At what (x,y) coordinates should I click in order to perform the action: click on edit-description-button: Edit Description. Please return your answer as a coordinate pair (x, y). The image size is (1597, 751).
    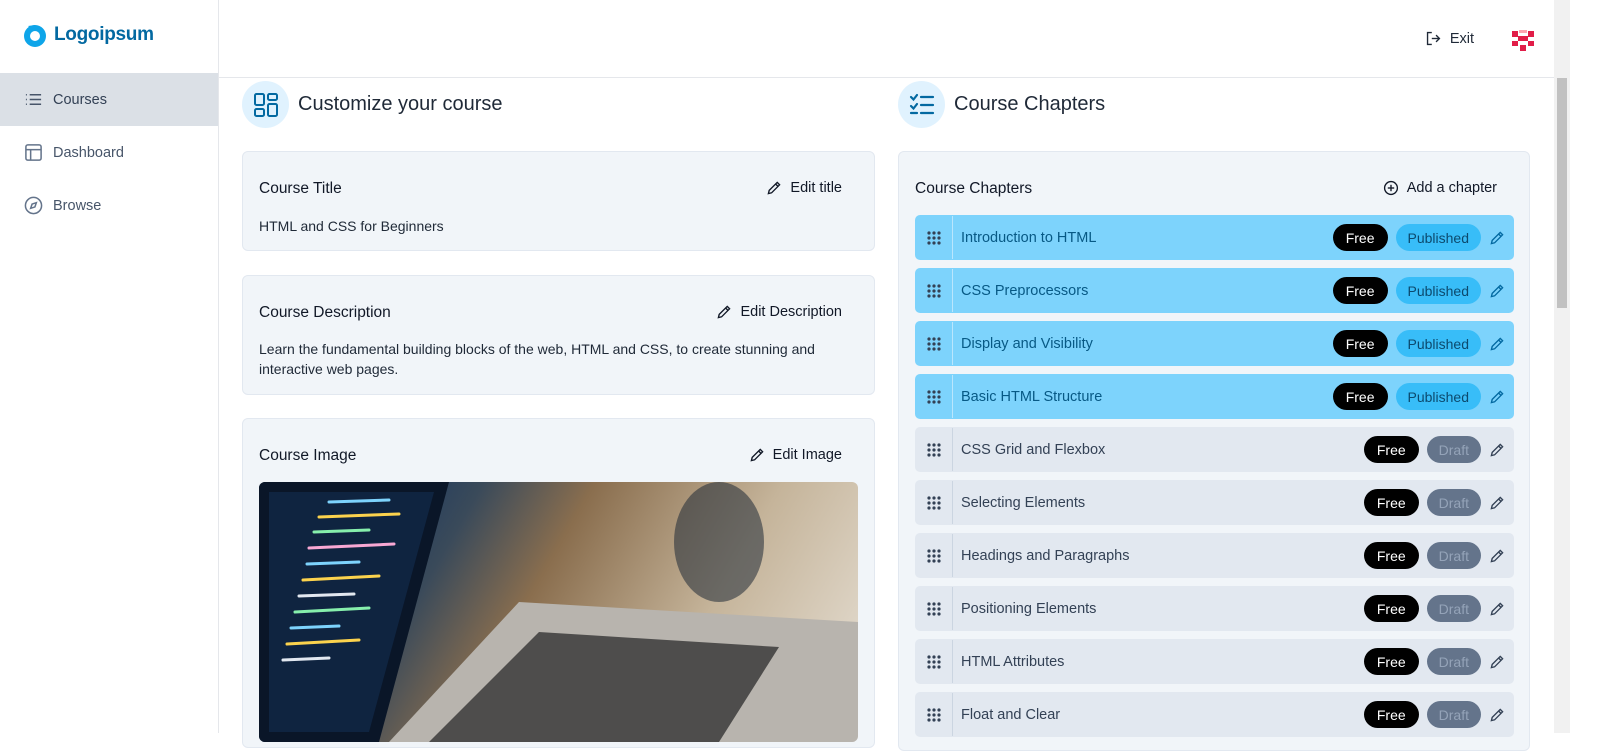
    Looking at the image, I should click on (779, 312).